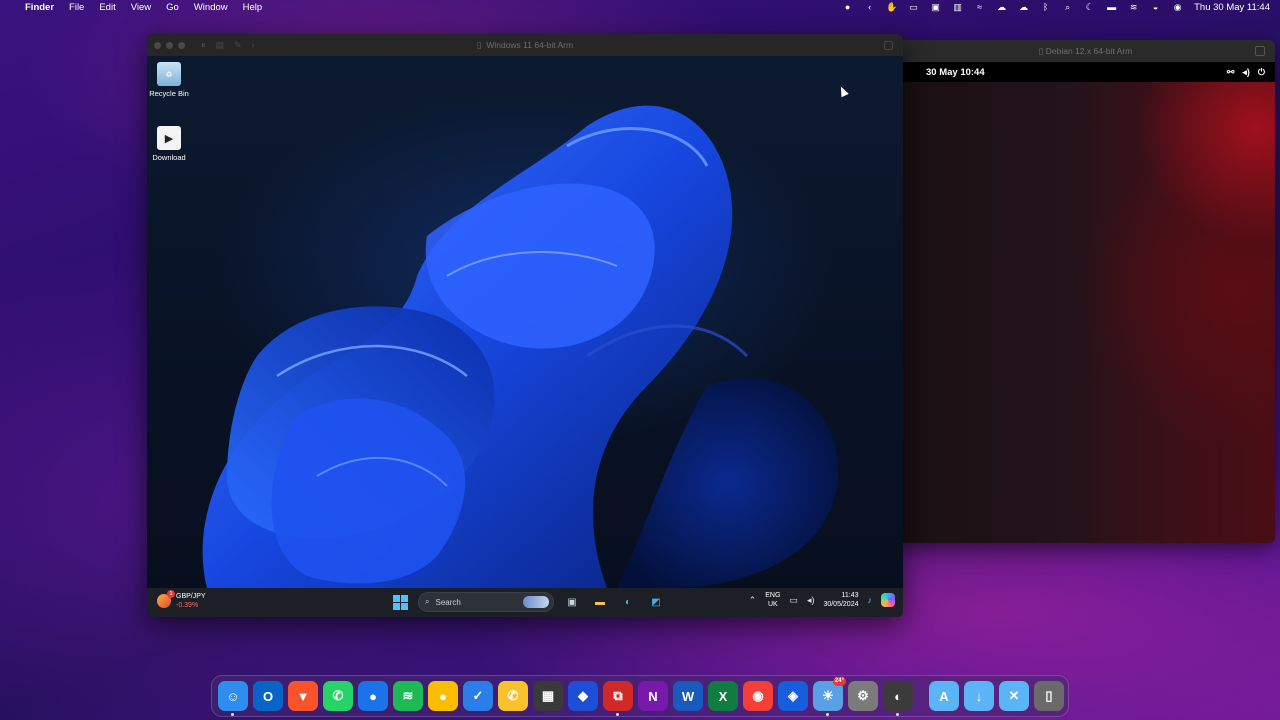  I want to click on dock-finder-icon: ☺, so click(233, 698).